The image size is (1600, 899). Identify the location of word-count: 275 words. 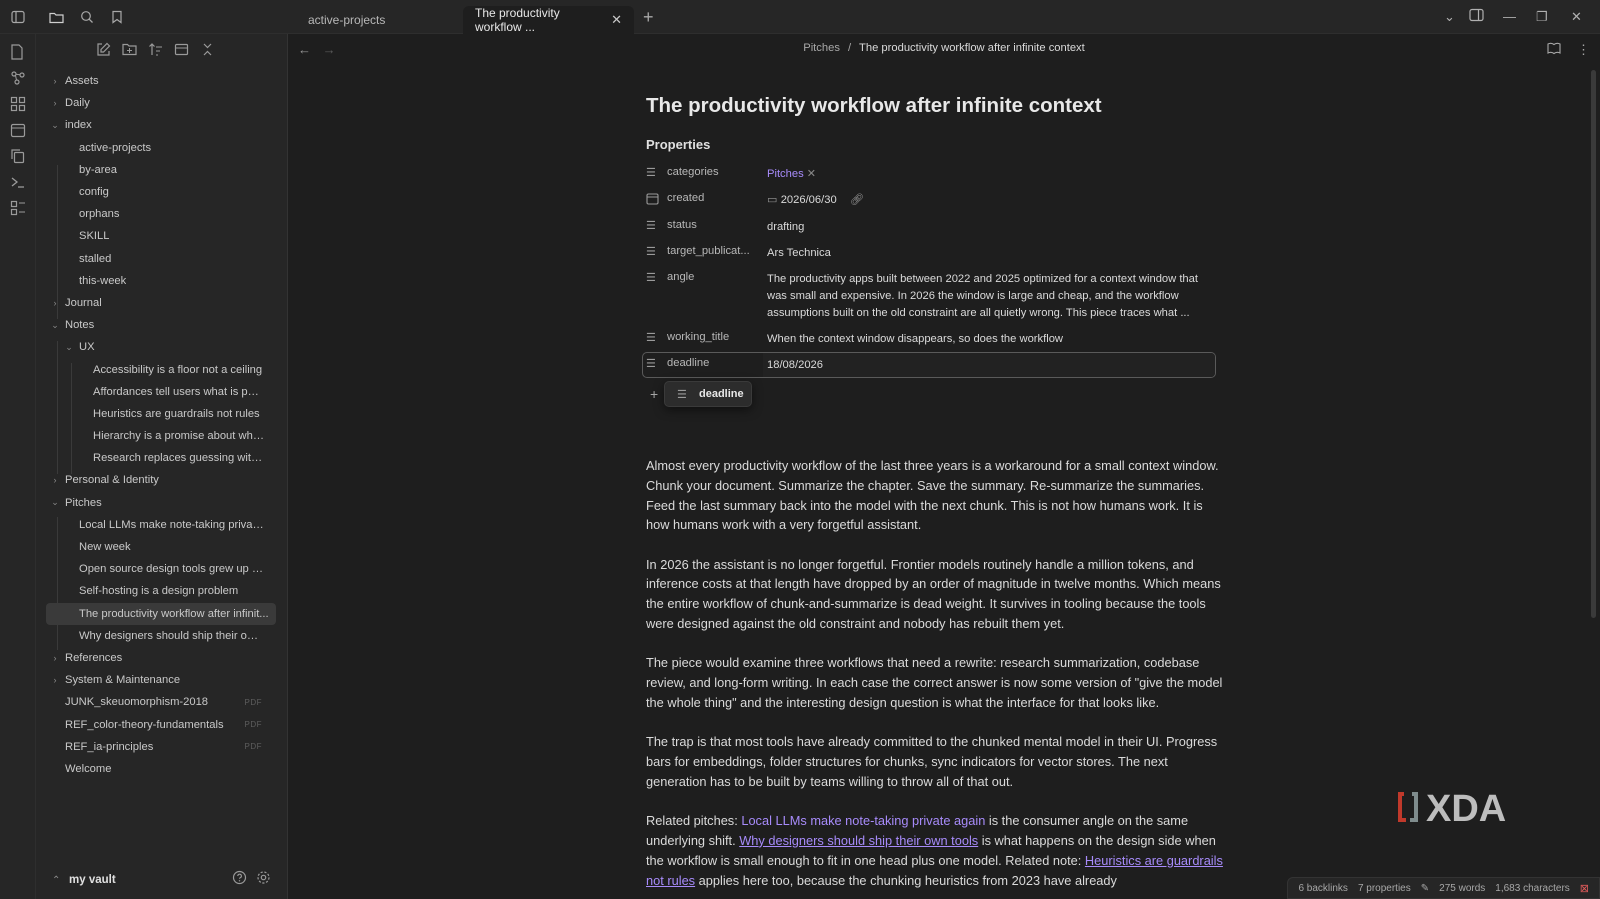
(1462, 888).